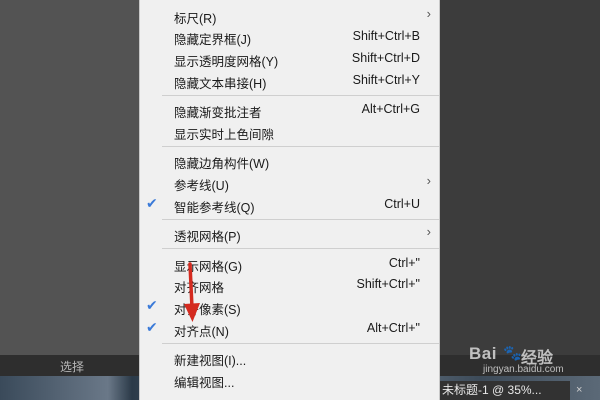 This screenshot has height=400, width=600. Describe the element at coordinates (289, 80) in the screenshot. I see `menu-item-hide-text-threads: 隐藏文本串接(H) Shift+Ctrl+Y` at that location.